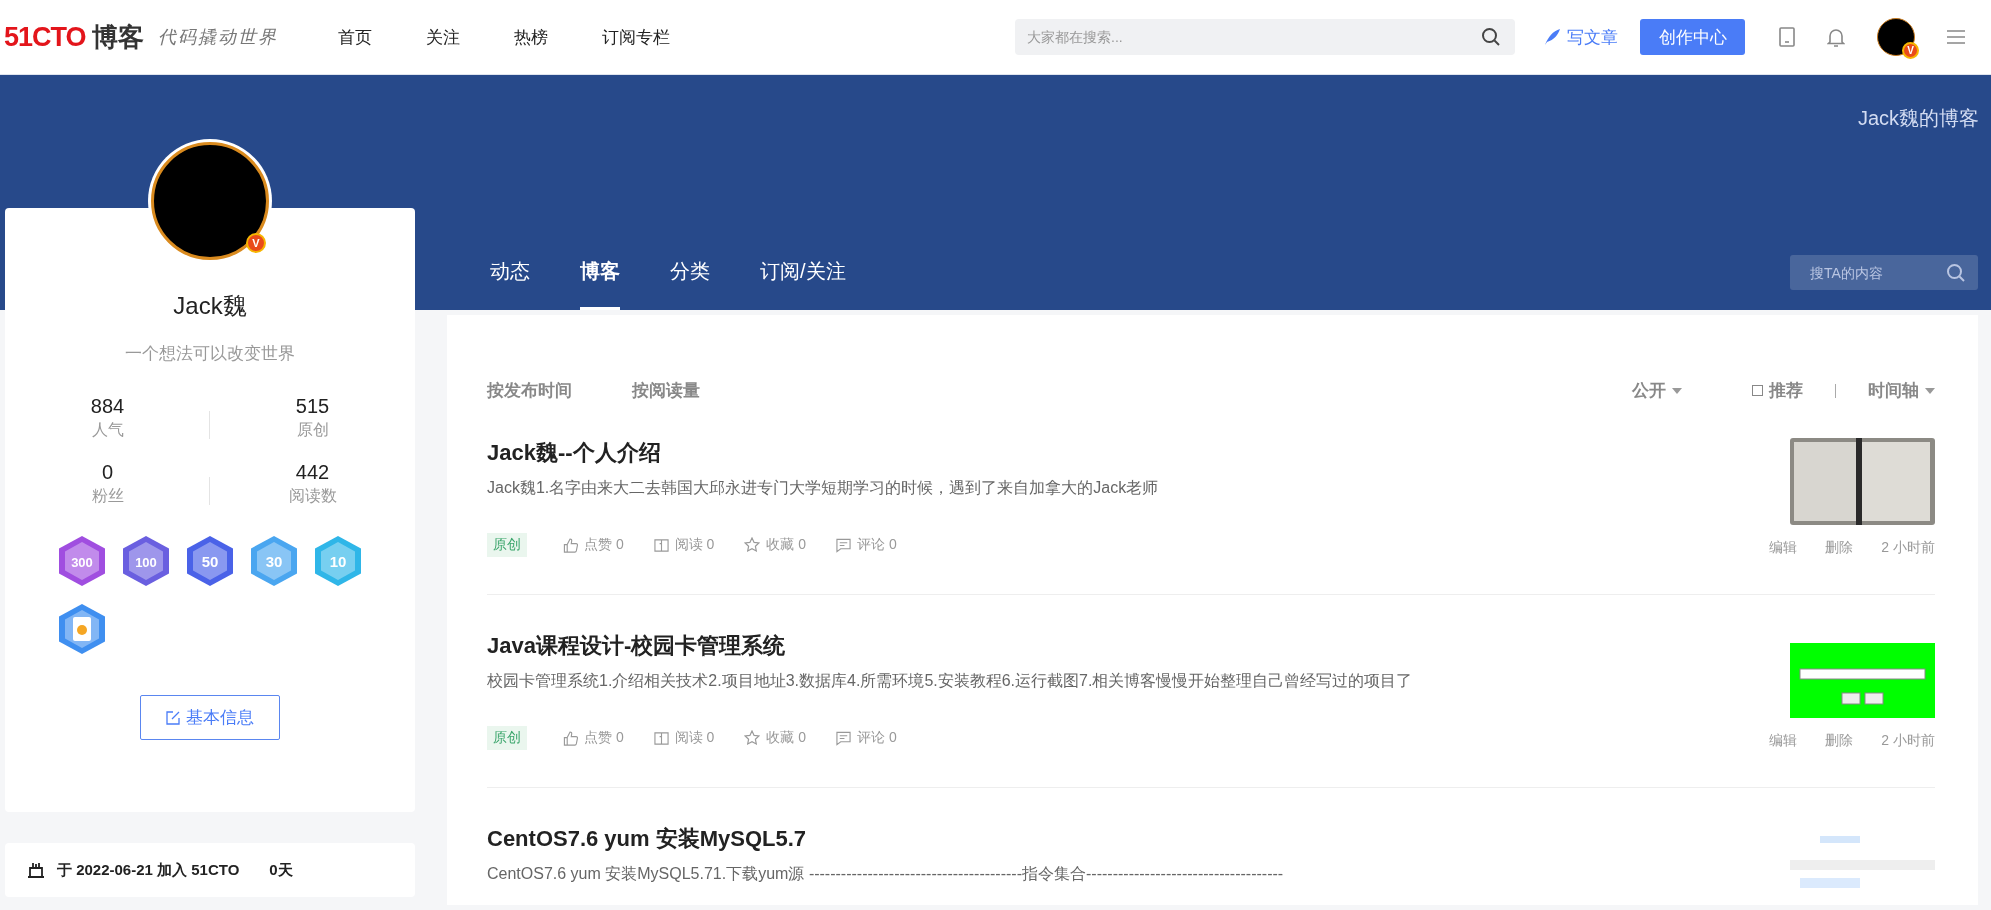 This screenshot has height=910, width=1991. Describe the element at coordinates (803, 284) in the screenshot. I see `blog-tab: 订阅/关注` at that location.